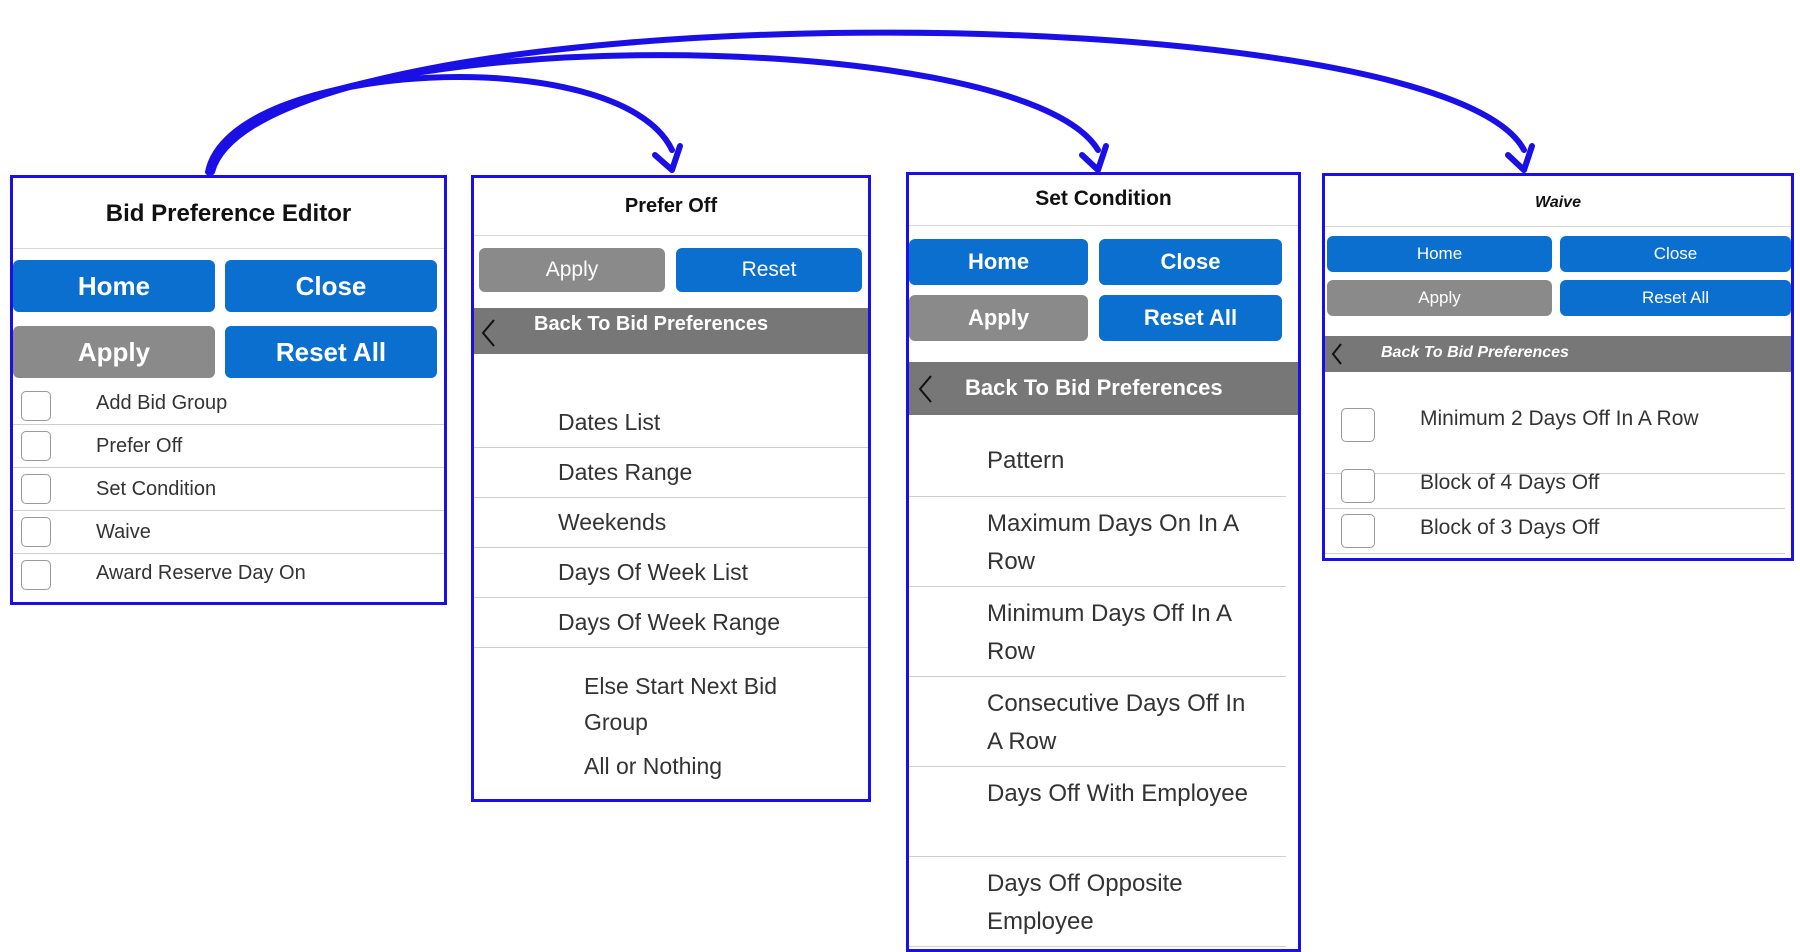  I want to click on list-item-label: Days Of Week Range, so click(669, 622).